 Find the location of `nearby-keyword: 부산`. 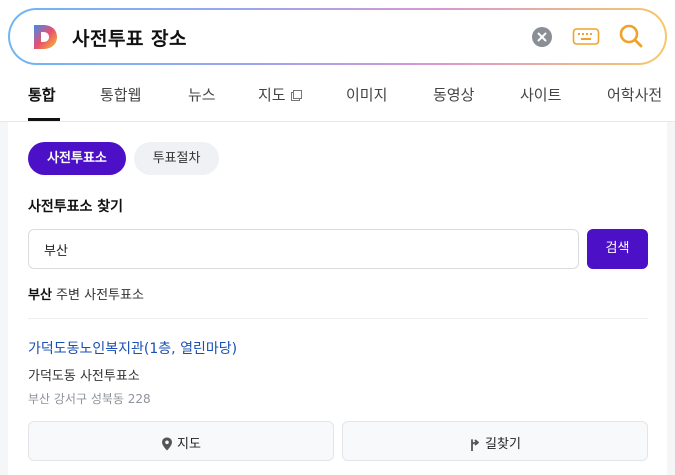

nearby-keyword: 부산 is located at coordinates (40, 295).